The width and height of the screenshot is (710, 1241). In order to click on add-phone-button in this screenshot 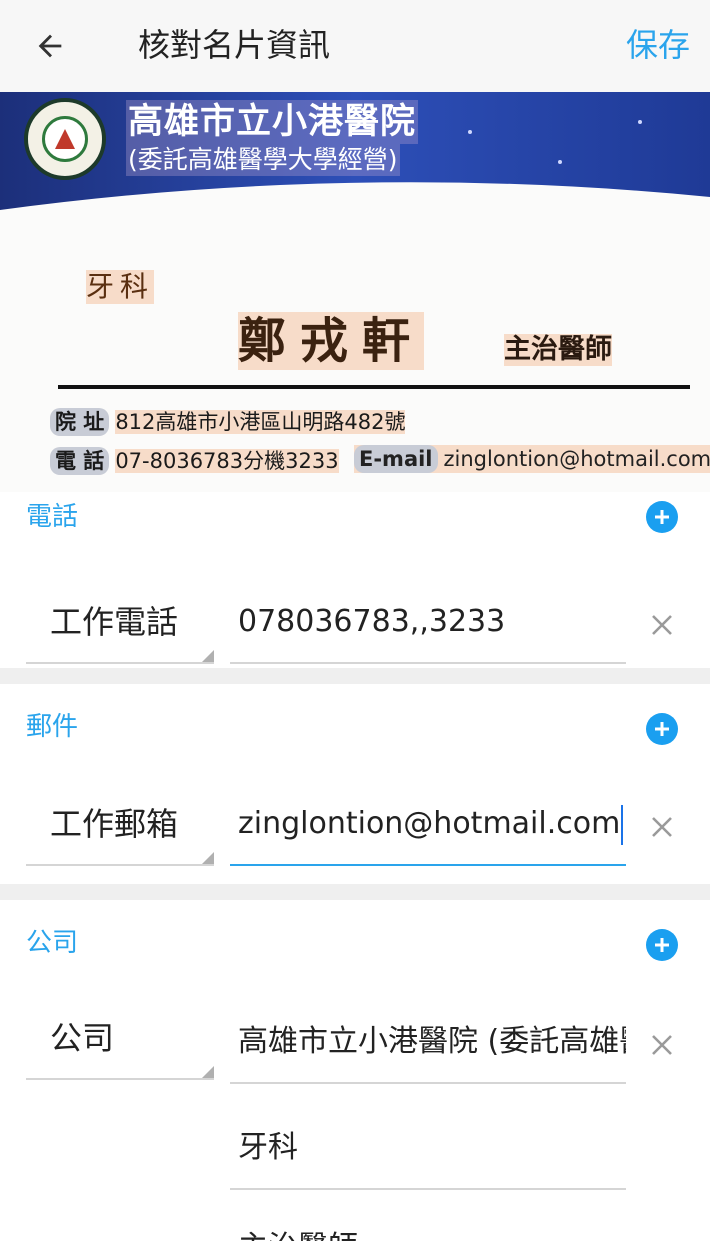, I will do `click(662, 517)`.